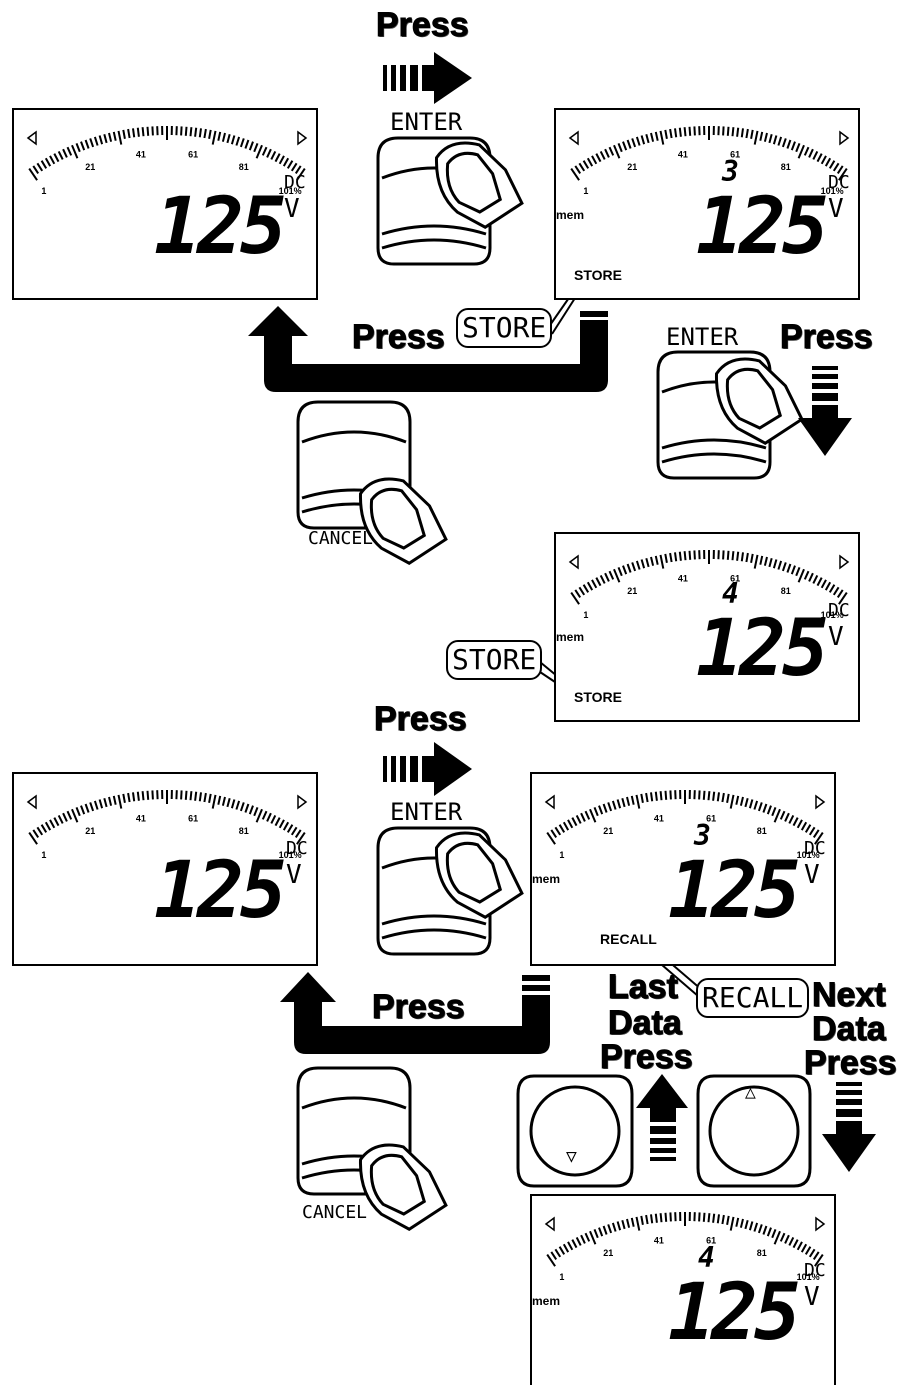  I want to click on enter-key-label: ENTER, so click(702, 337).